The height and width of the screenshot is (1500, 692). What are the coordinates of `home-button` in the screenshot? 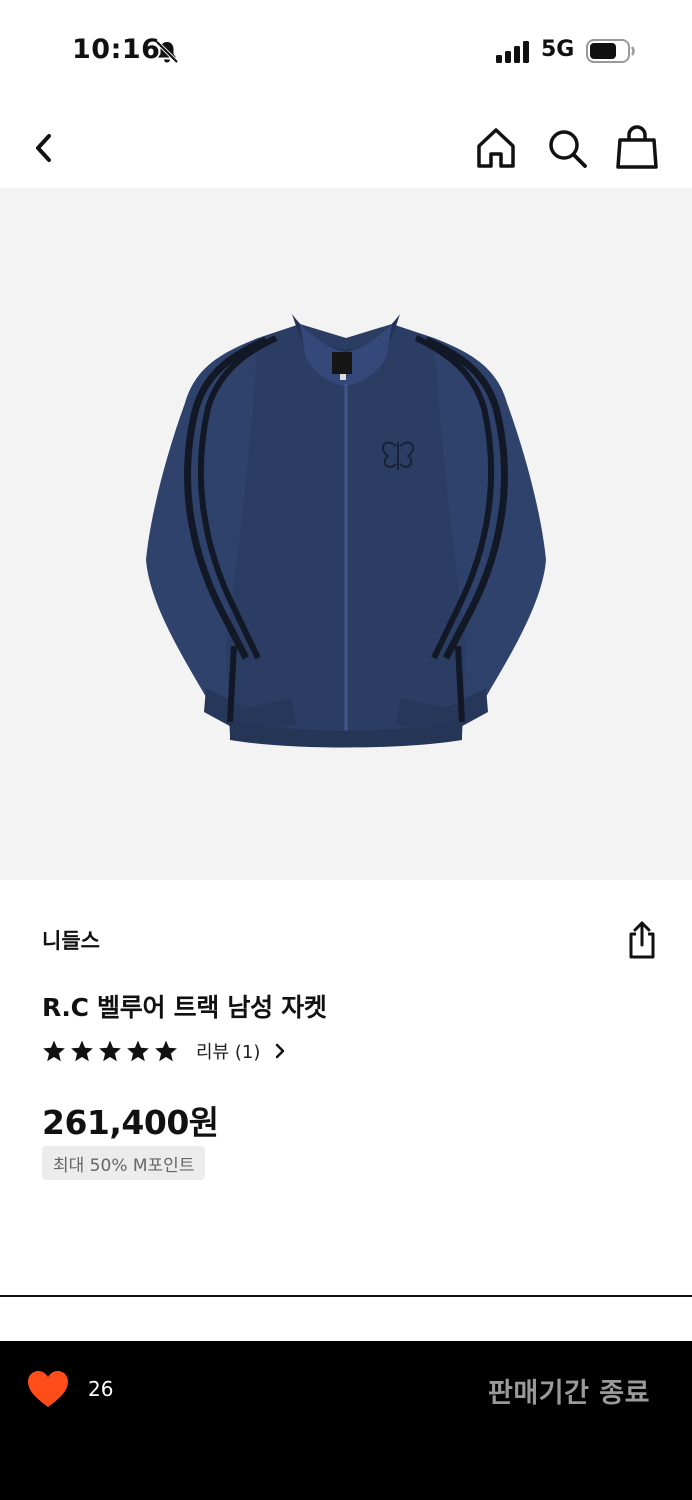 It's located at (496, 148).